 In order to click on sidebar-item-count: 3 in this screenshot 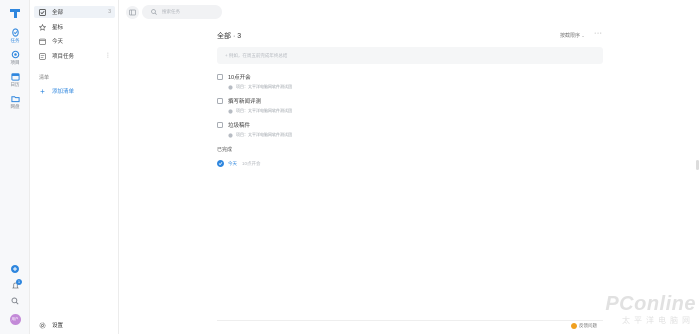, I will do `click(109, 12)`.